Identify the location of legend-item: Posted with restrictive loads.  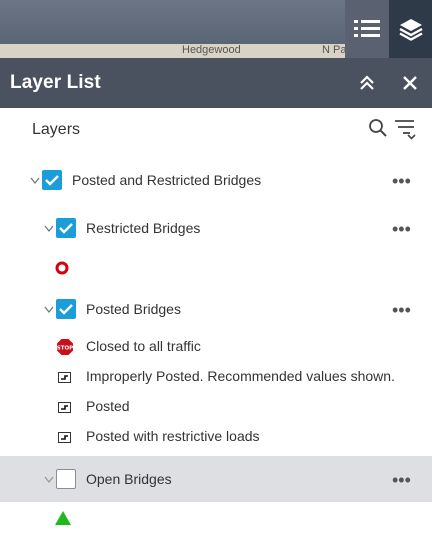
(206, 439).